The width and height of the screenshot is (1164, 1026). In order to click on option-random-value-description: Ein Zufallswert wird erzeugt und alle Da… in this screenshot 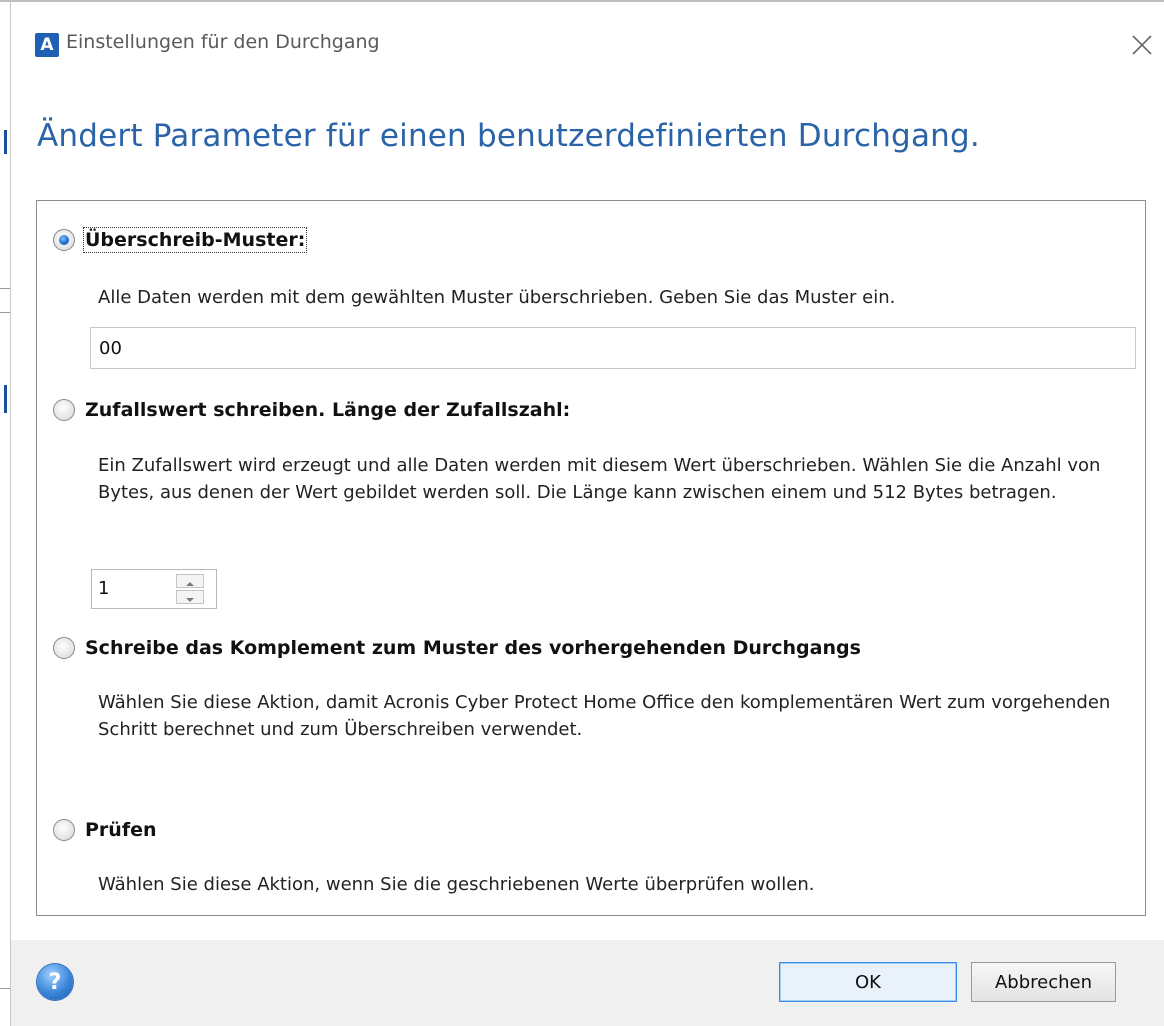, I will do `click(599, 479)`.